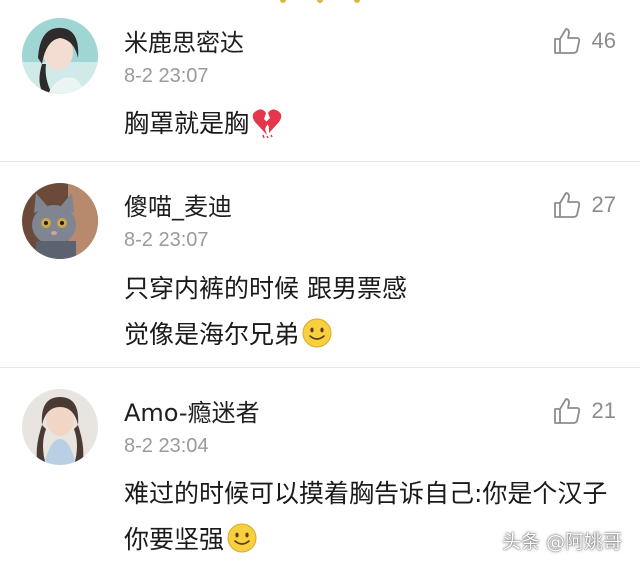 The height and width of the screenshot is (572, 640). What do you see at coordinates (584, 41) in the screenshot?
I see `like-button: 46` at bounding box center [584, 41].